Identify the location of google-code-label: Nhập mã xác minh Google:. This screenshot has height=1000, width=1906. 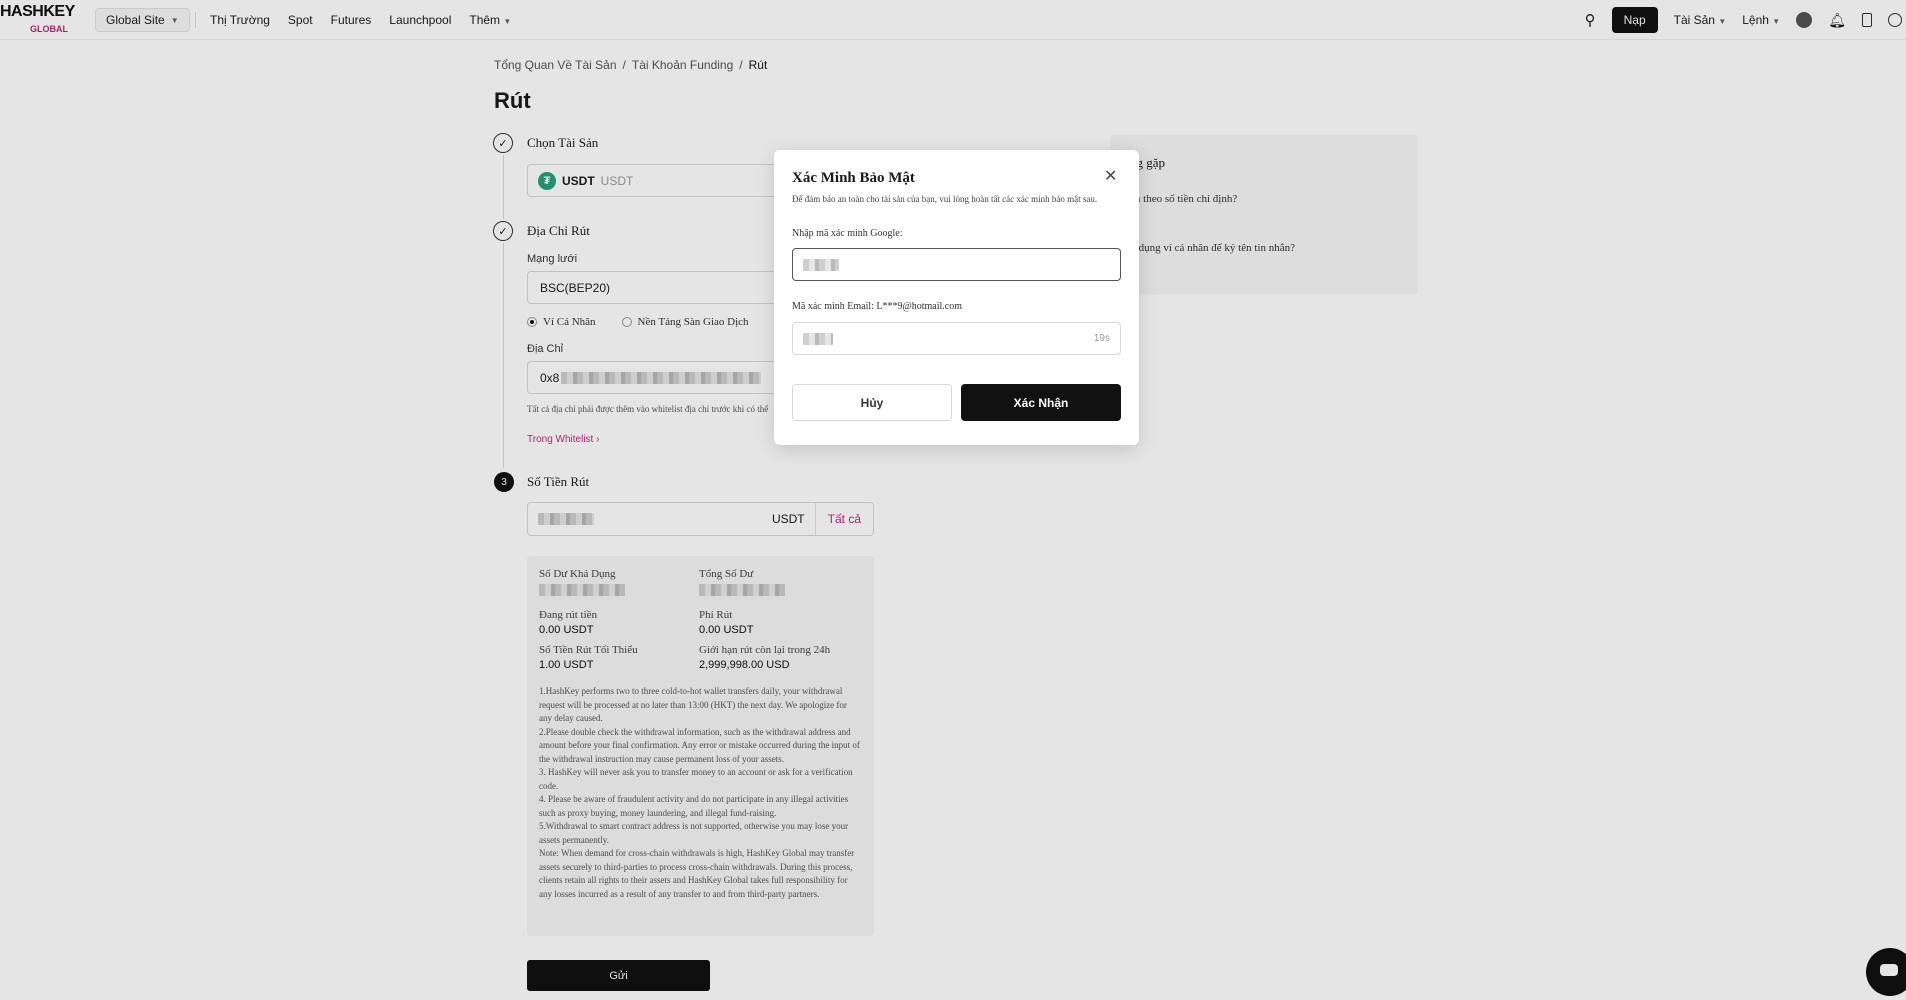
(847, 233).